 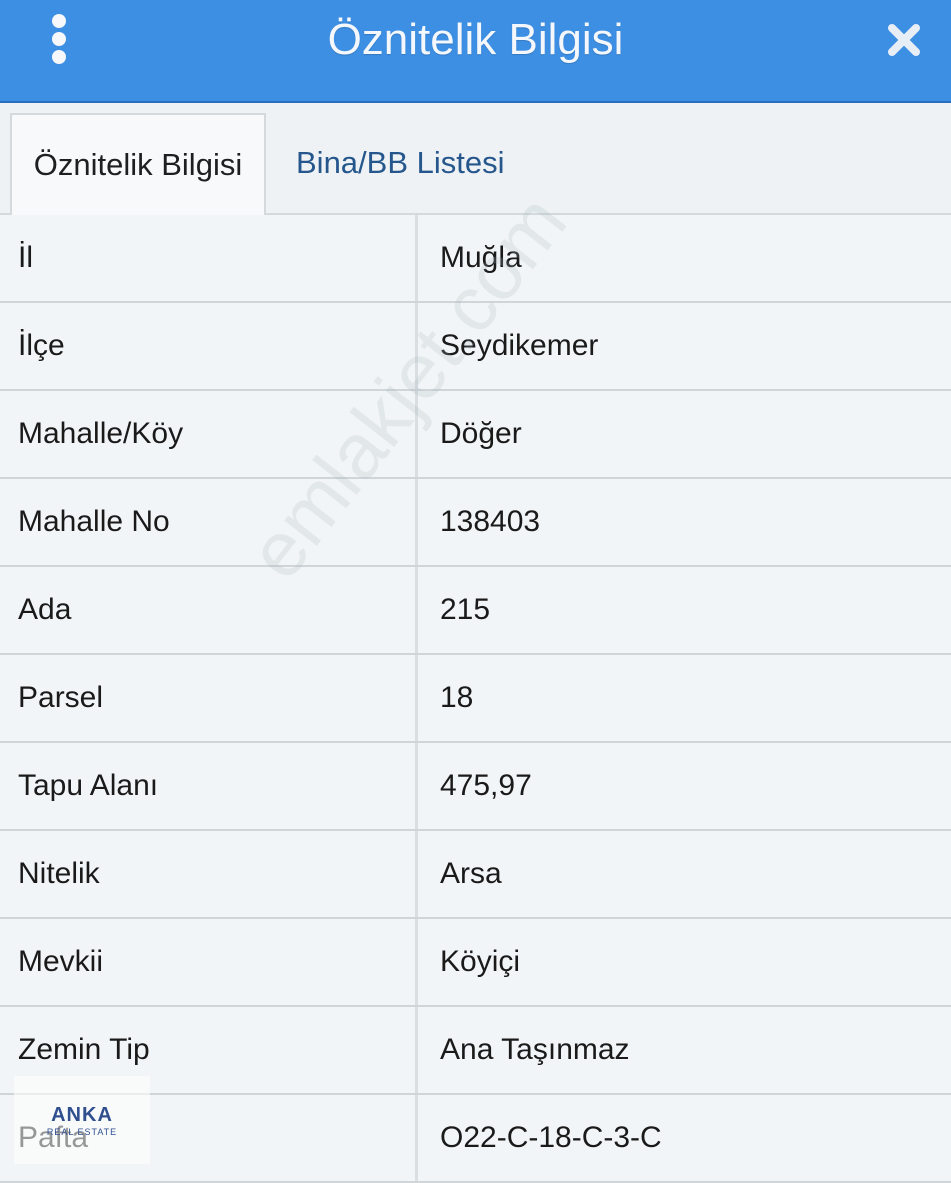 I want to click on row-value: Arsa, so click(x=684, y=874).